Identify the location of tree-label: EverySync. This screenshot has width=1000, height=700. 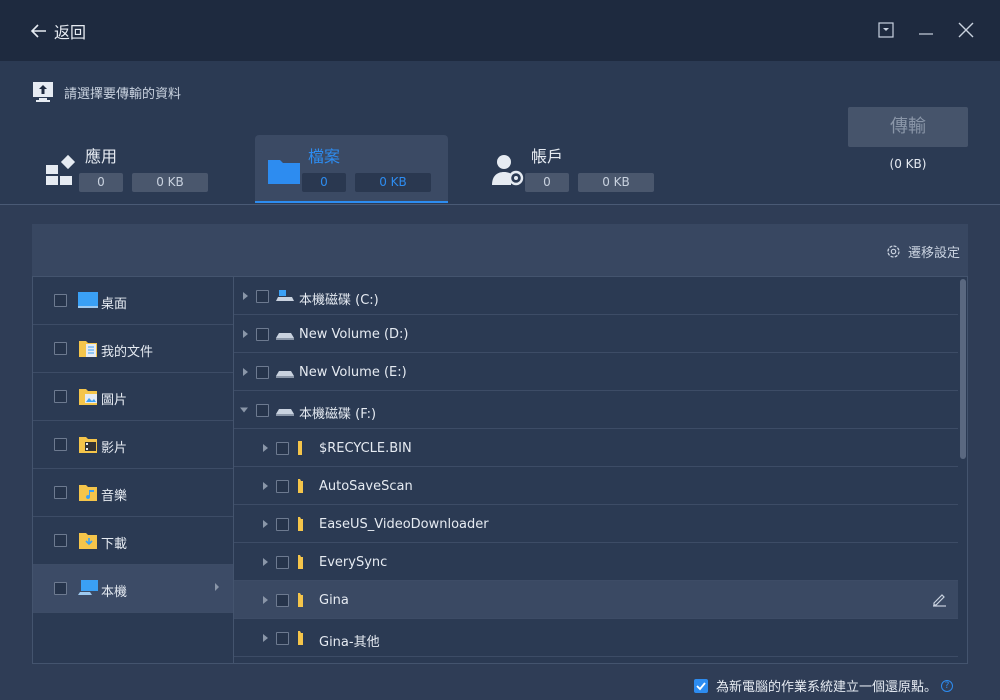
(353, 562).